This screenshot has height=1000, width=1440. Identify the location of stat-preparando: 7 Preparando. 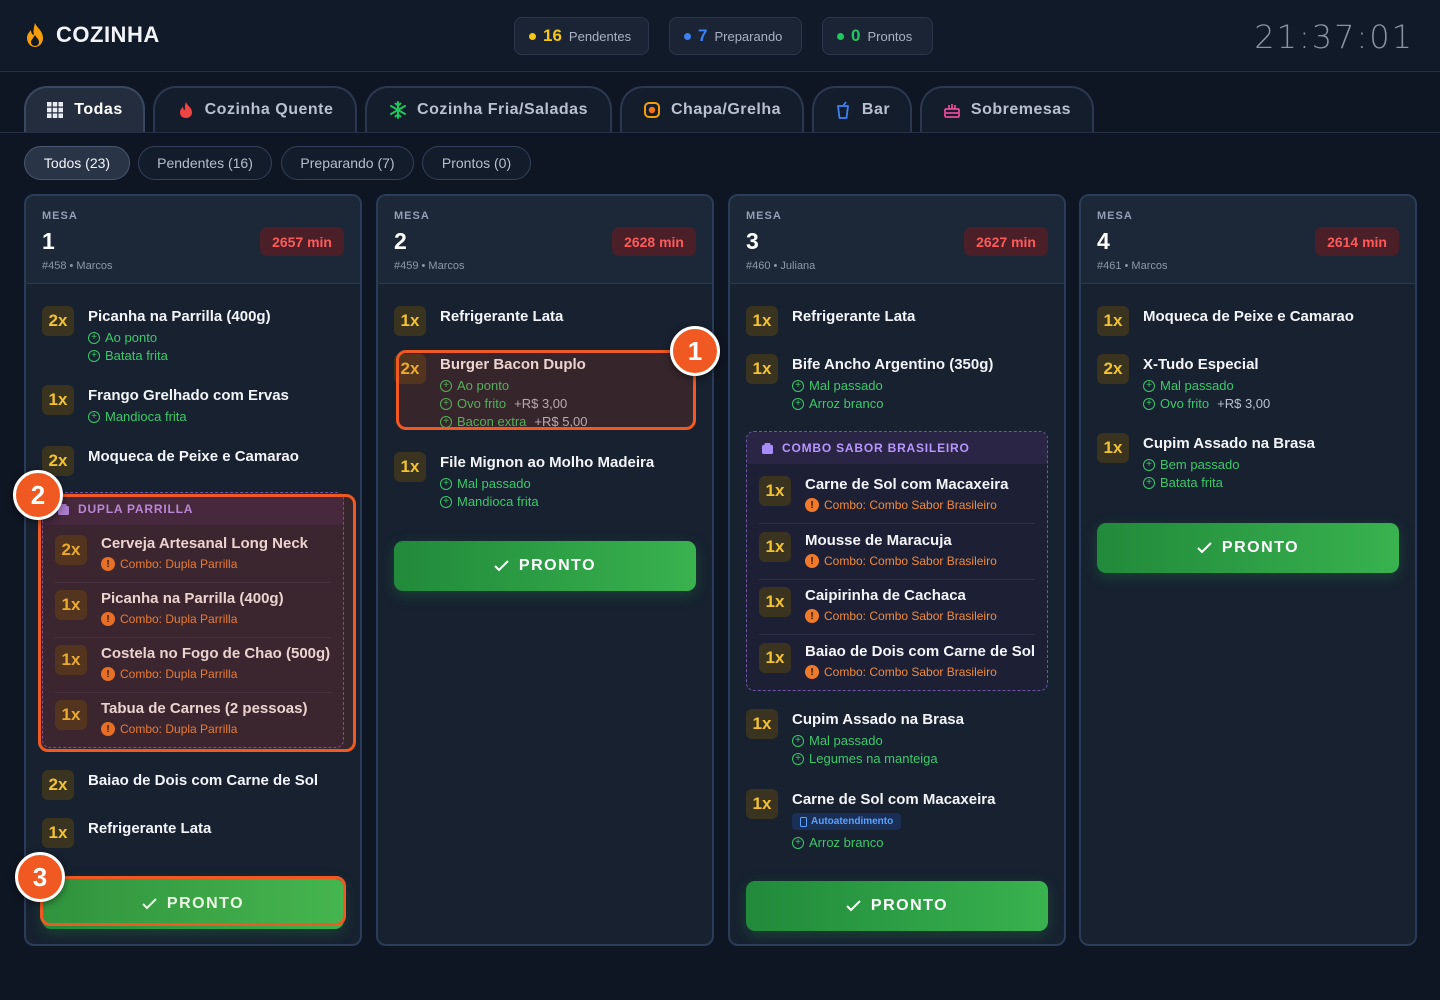
(735, 36).